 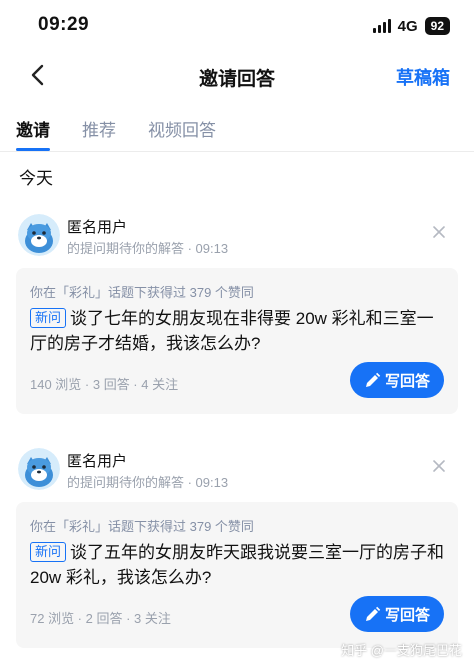 What do you see at coordinates (407, 26) in the screenshot?
I see `network-type: 4G` at bounding box center [407, 26].